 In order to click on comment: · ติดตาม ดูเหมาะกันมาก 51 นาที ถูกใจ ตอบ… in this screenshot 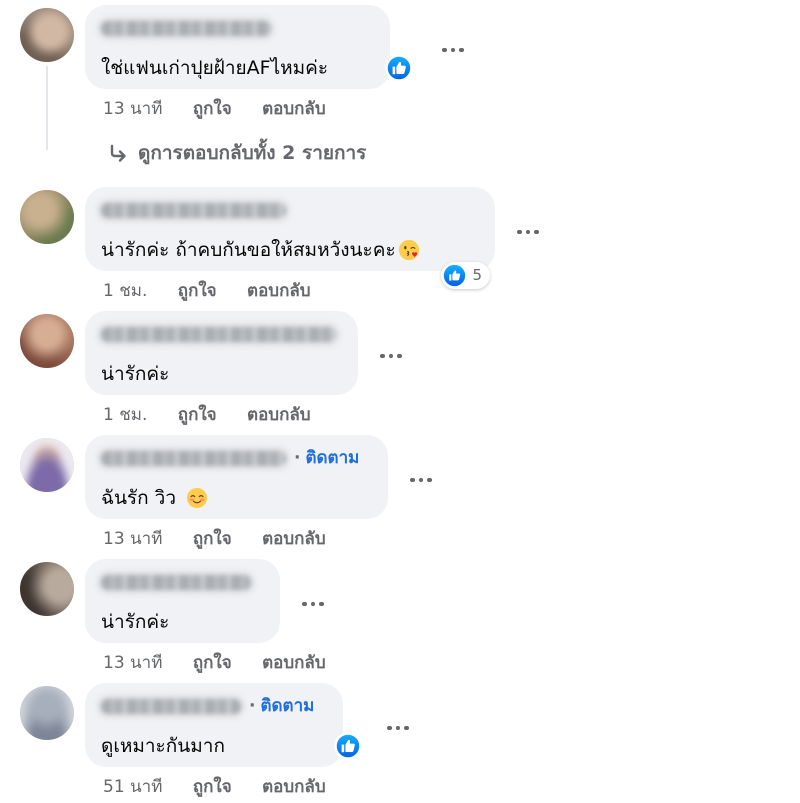, I will do `click(400, 743)`.